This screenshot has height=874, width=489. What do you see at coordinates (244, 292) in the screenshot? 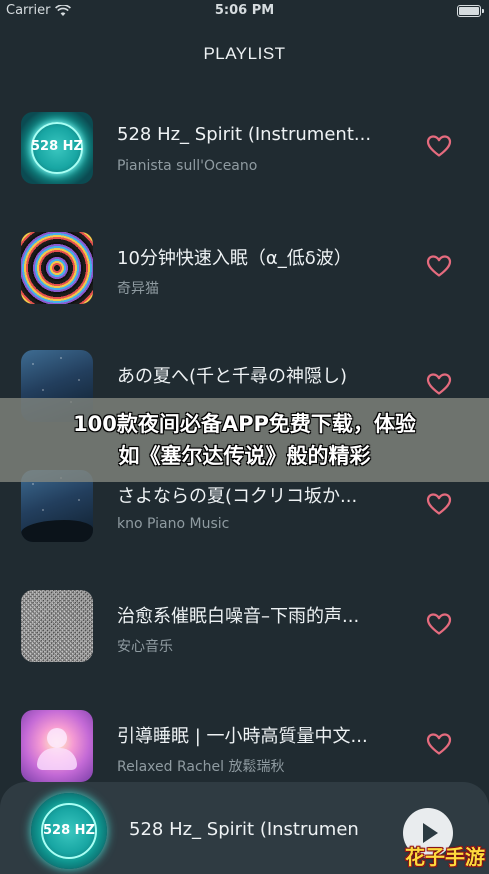
I see `track-item: 10分钟快速入眠（α_低δ波） 奇异猫` at bounding box center [244, 292].